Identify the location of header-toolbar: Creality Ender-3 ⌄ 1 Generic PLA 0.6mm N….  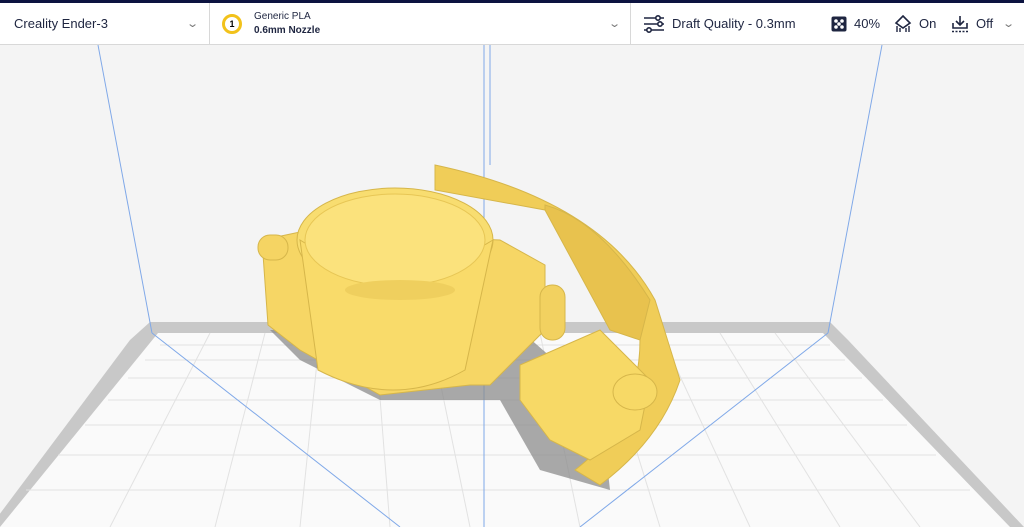
(512, 24).